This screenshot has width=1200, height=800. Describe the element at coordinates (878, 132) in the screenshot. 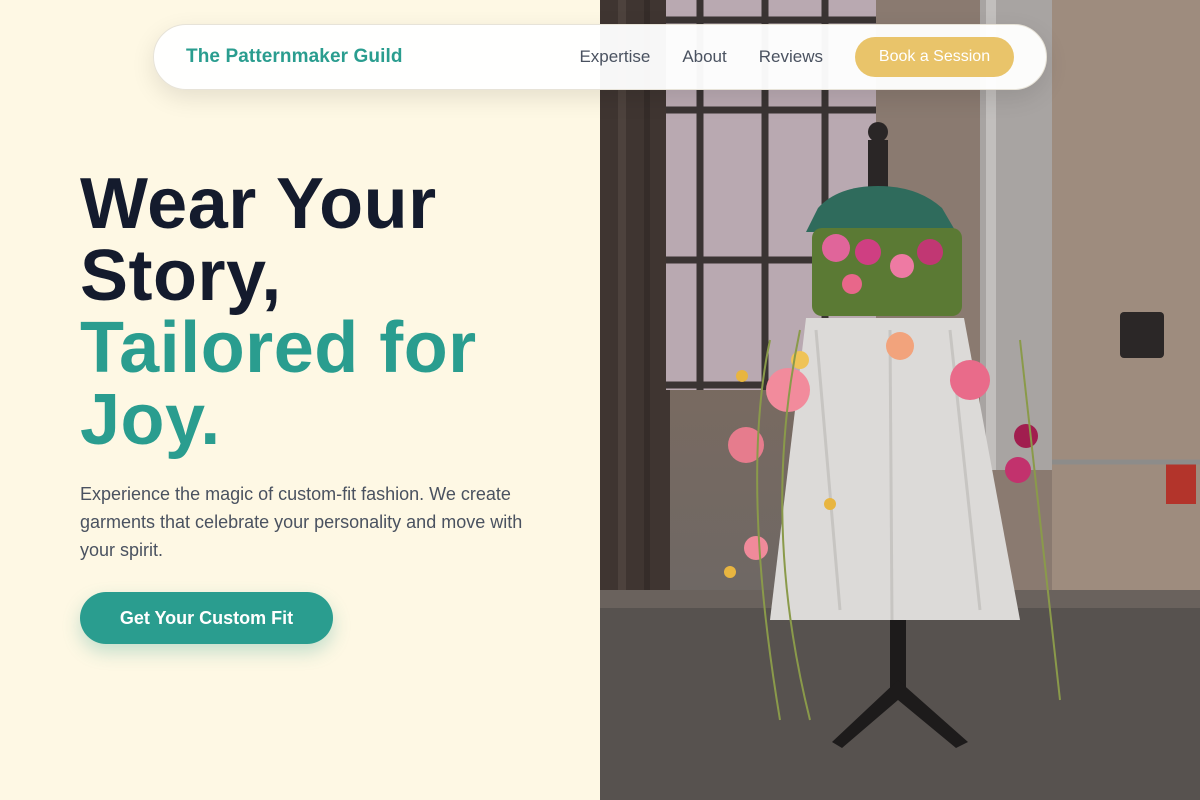

I see `finial` at that location.